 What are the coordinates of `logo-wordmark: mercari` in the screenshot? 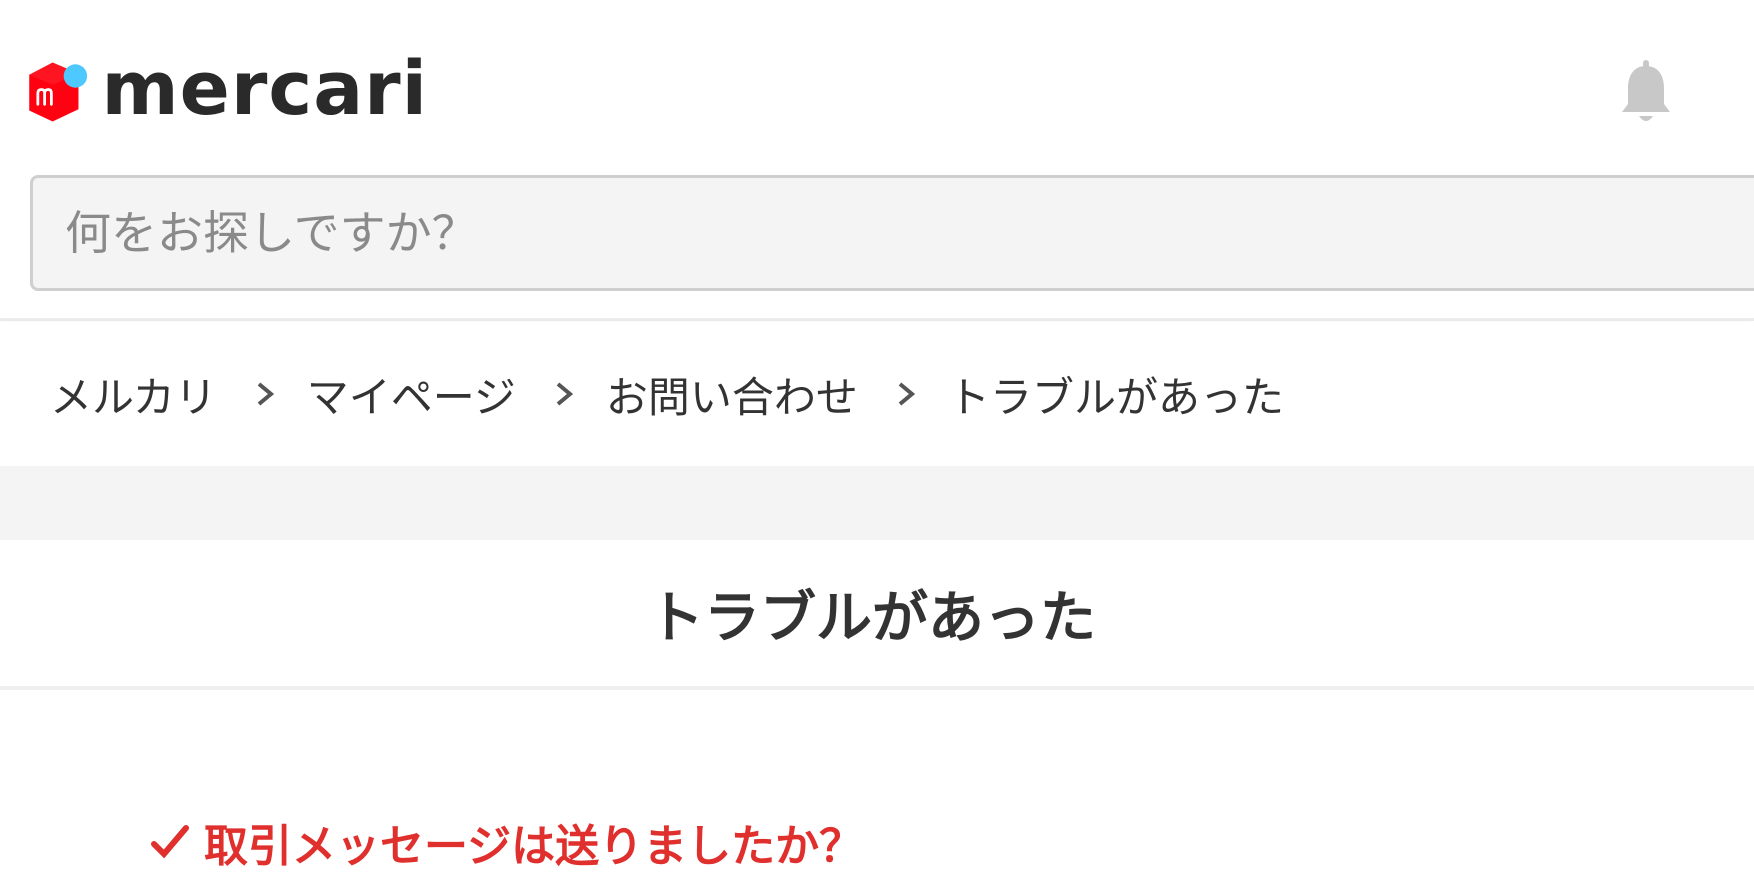 It's located at (264, 89).